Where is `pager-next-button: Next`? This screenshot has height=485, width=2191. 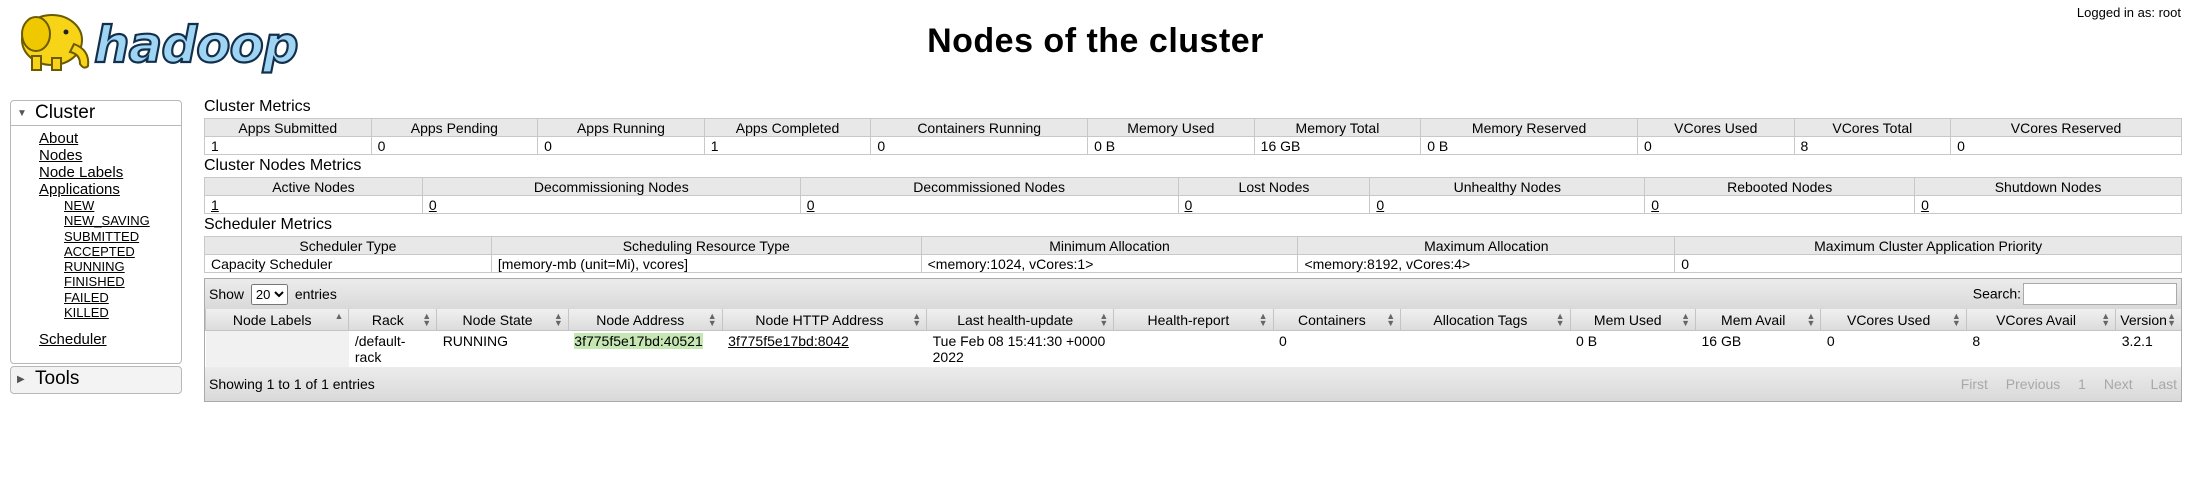
pager-next-button: Next is located at coordinates (2118, 384).